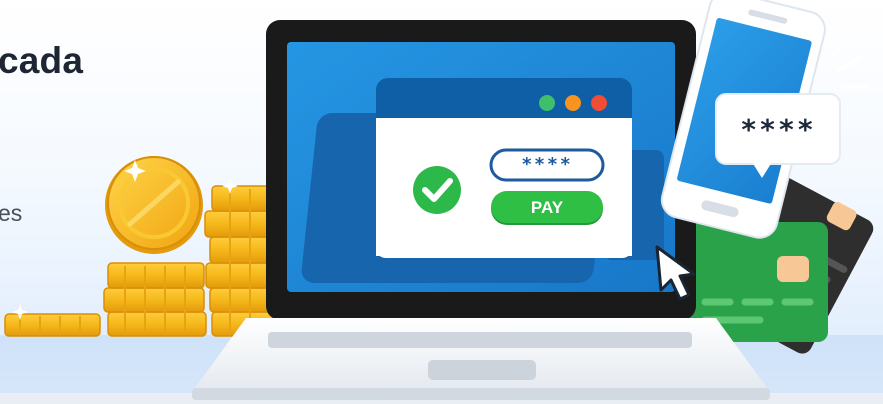  I want to click on window-dot-green, so click(547, 103).